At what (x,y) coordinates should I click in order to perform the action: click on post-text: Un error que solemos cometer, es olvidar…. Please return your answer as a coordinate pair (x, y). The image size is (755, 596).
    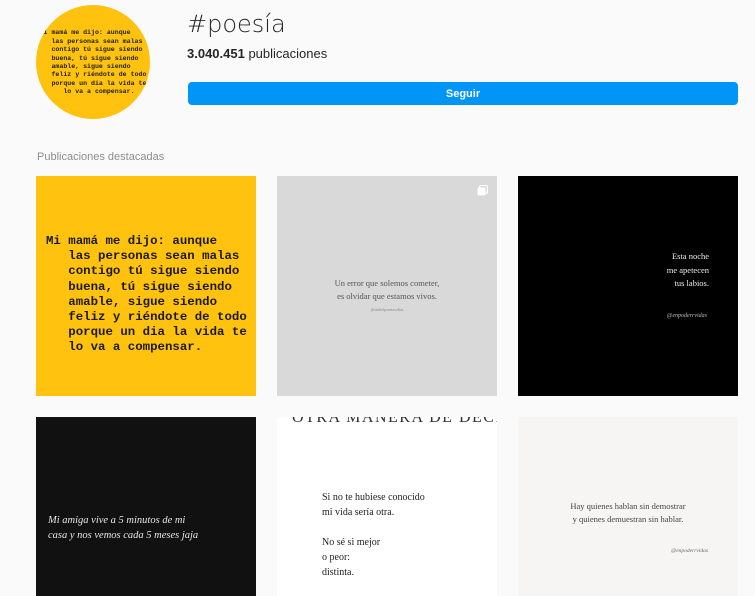
    Looking at the image, I should click on (387, 289).